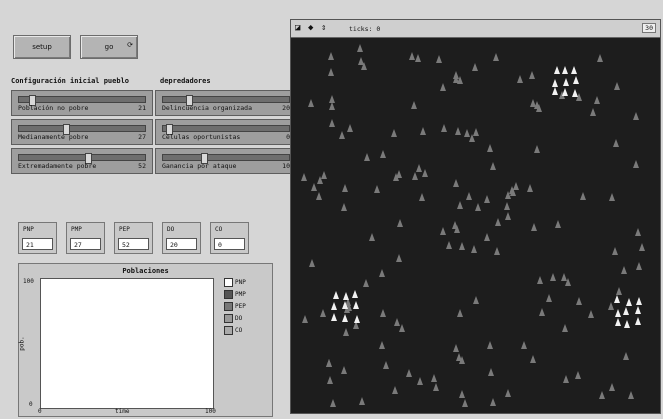 The width and height of the screenshot is (663, 419). I want to click on slider-value: 20, so click(286, 108).